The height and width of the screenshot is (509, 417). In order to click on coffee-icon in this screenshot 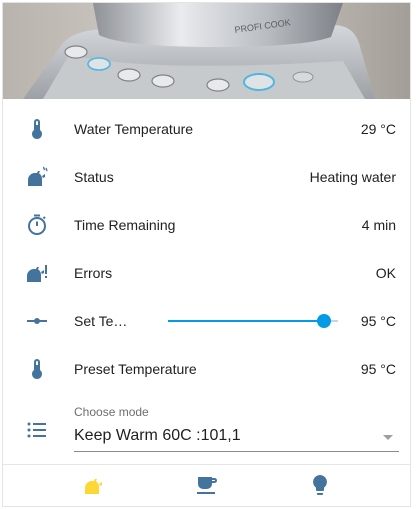, I will do `click(207, 485)`.